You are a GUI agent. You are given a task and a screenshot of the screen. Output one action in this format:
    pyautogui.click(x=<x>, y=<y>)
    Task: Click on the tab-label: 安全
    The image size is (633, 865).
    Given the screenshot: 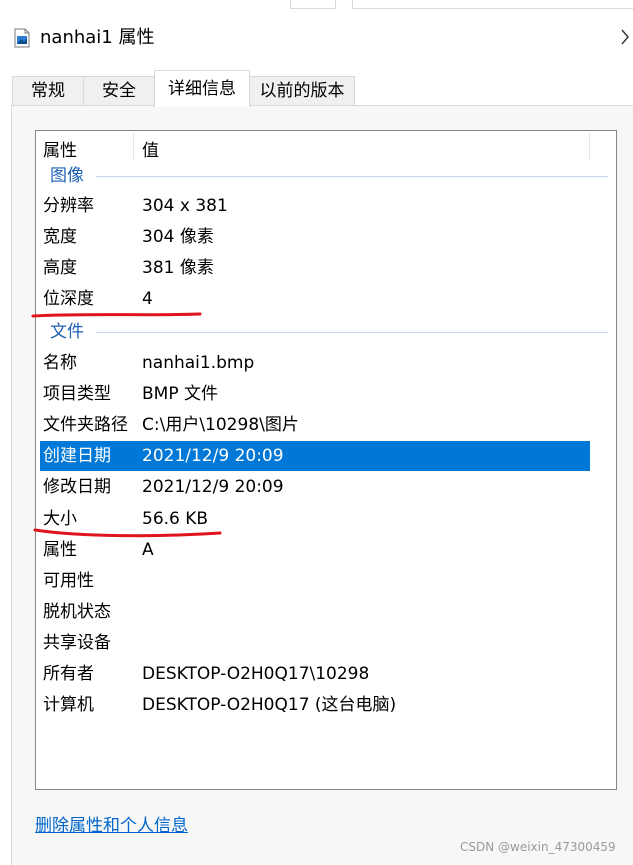 What is the action you would take?
    pyautogui.click(x=119, y=91)
    